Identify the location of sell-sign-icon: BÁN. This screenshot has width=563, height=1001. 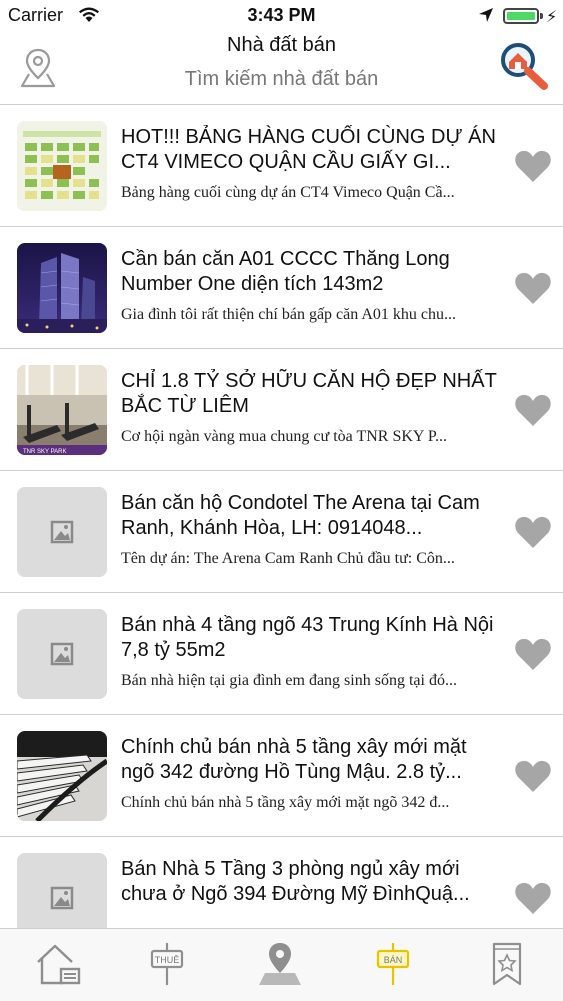
(393, 964).